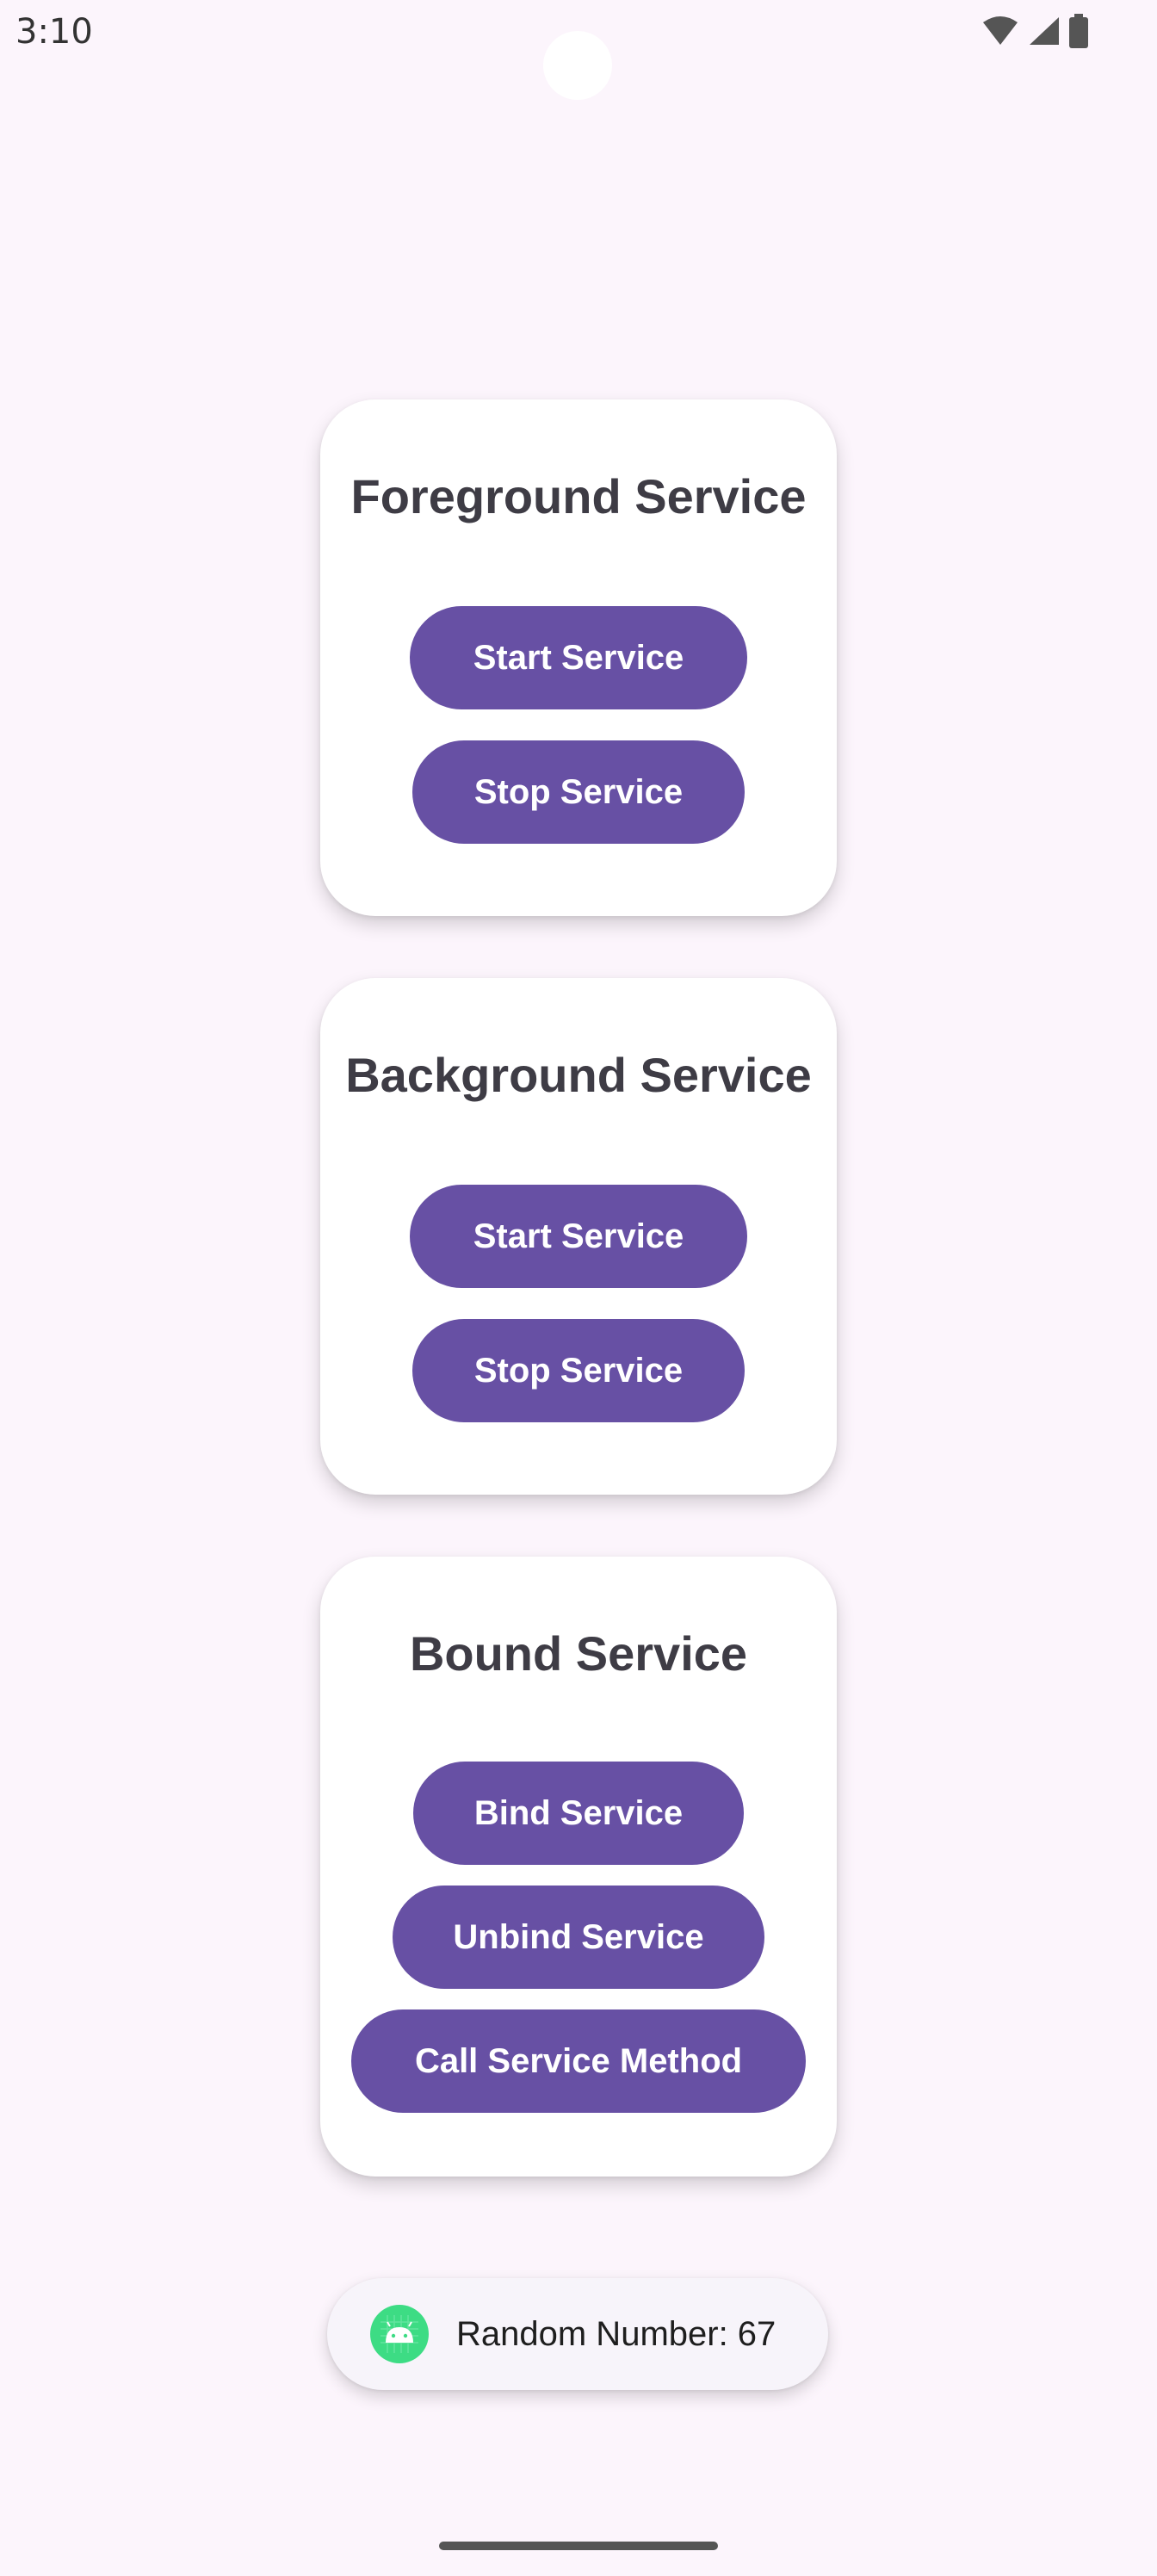  Describe the element at coordinates (579, 1813) in the screenshot. I see `bind-service-button: Bind Service` at that location.